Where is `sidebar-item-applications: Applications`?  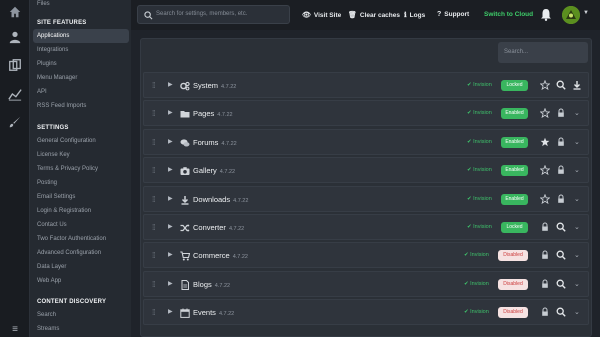
sidebar-item-applications: Applications is located at coordinates (53, 36).